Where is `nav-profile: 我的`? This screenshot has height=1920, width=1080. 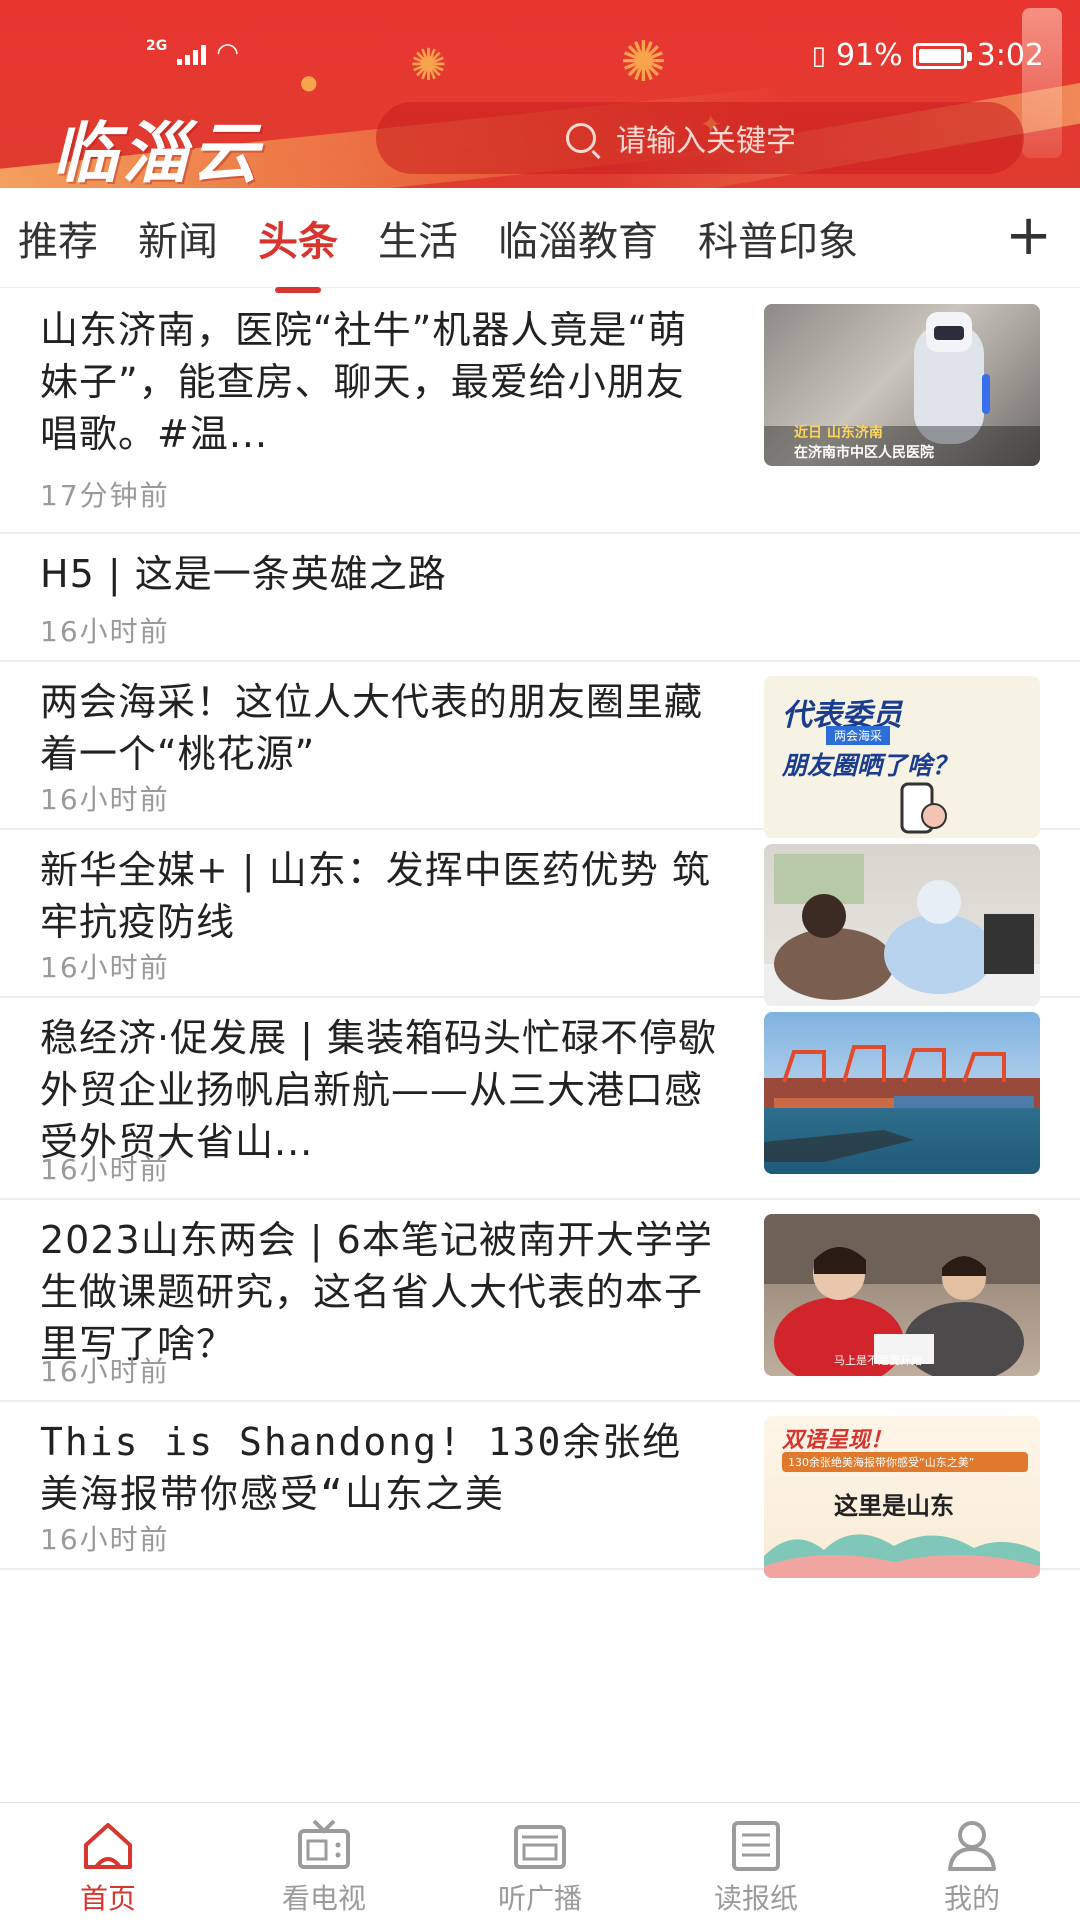
nav-profile: 我的 is located at coordinates (972, 1861).